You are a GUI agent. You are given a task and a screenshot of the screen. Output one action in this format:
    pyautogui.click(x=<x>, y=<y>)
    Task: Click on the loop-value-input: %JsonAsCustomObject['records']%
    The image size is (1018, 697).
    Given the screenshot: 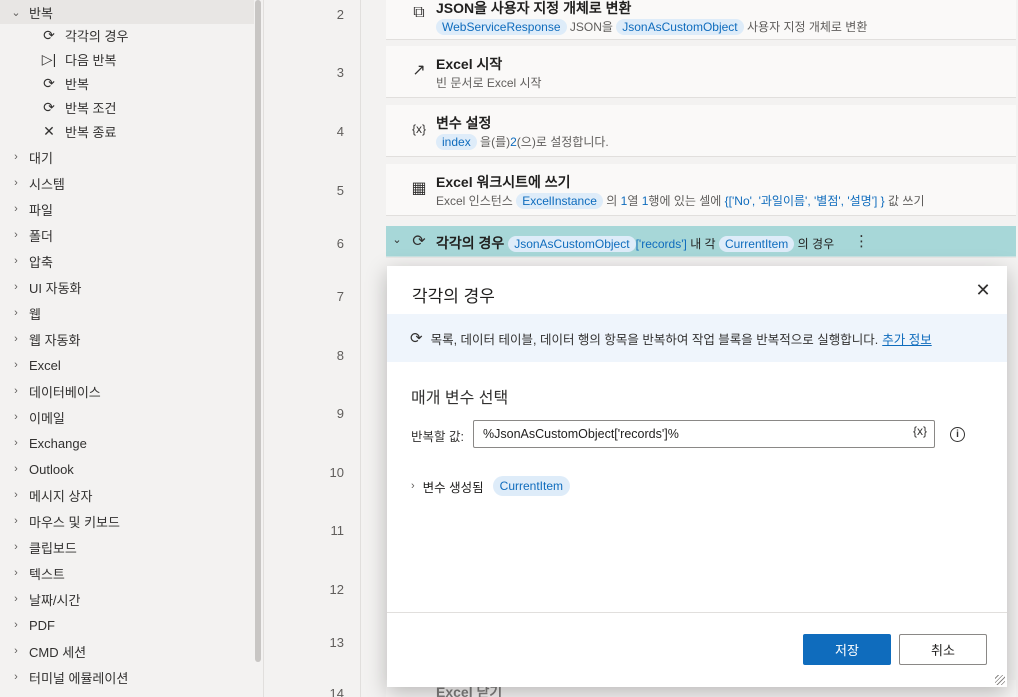 What is the action you would take?
    pyautogui.click(x=704, y=434)
    